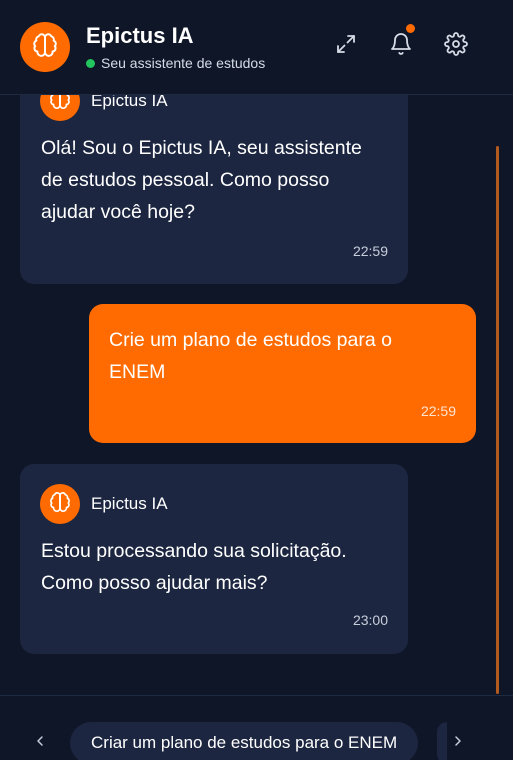 The height and width of the screenshot is (760, 513). I want to click on expand-icon, so click(346, 46).